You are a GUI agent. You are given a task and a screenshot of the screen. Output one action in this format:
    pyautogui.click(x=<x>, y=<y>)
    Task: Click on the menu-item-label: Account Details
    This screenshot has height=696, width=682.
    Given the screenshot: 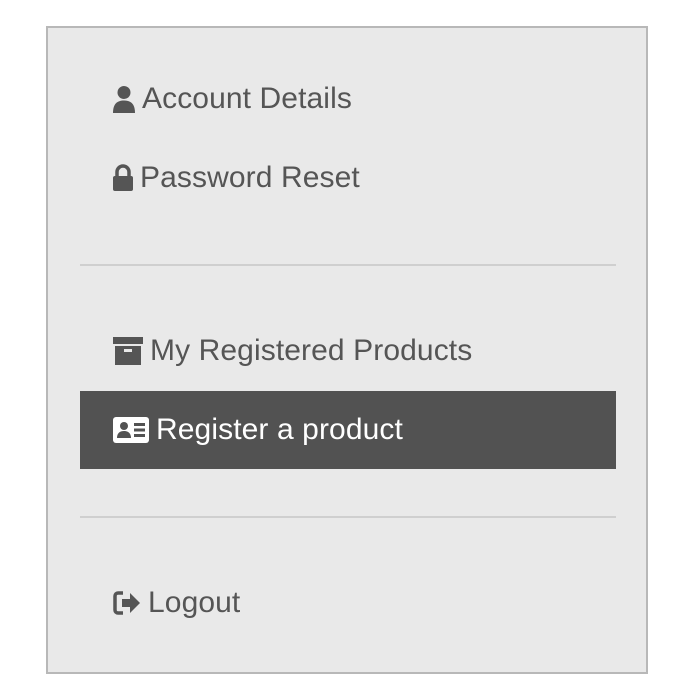 What is the action you would take?
    pyautogui.click(x=247, y=98)
    